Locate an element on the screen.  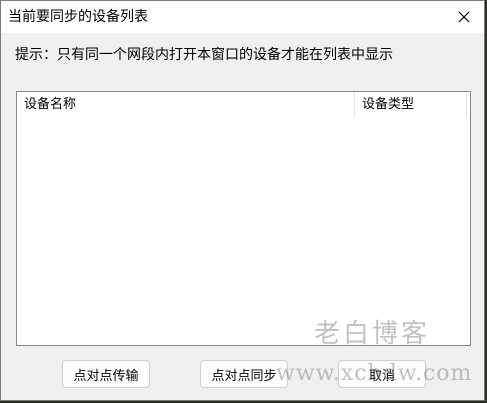
close-button is located at coordinates (464, 17).